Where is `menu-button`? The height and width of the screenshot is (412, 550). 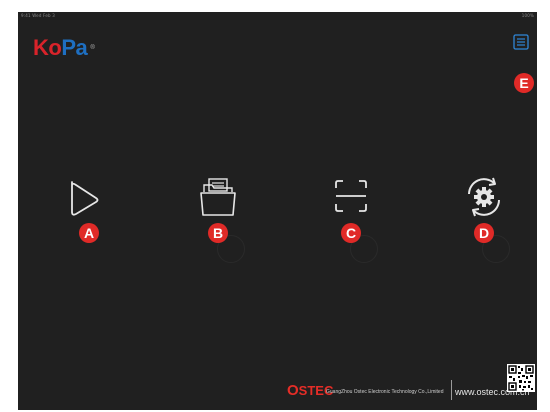 menu-button is located at coordinates (521, 42).